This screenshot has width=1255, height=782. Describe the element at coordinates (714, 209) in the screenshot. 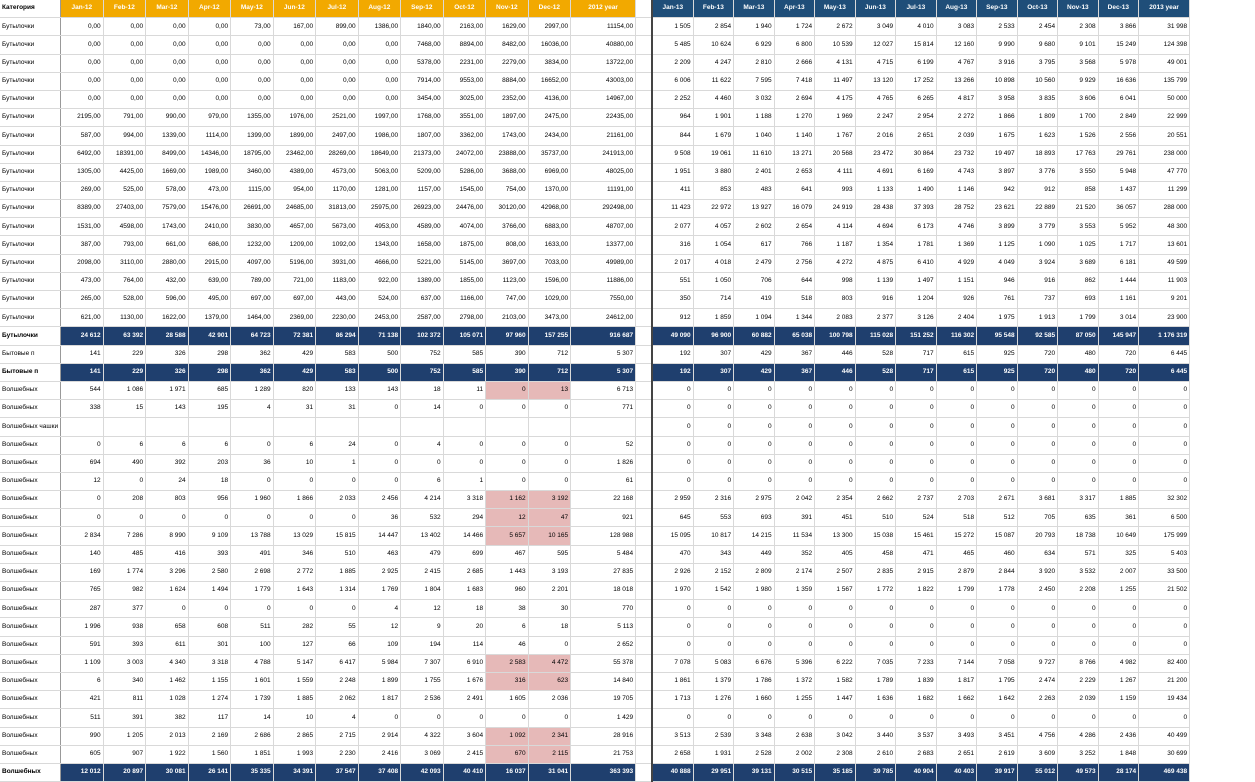

I see `value-cell-2013: 22 972` at that location.